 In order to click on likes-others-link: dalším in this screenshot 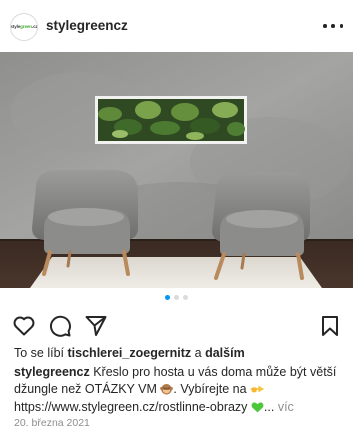, I will do `click(225, 353)`.